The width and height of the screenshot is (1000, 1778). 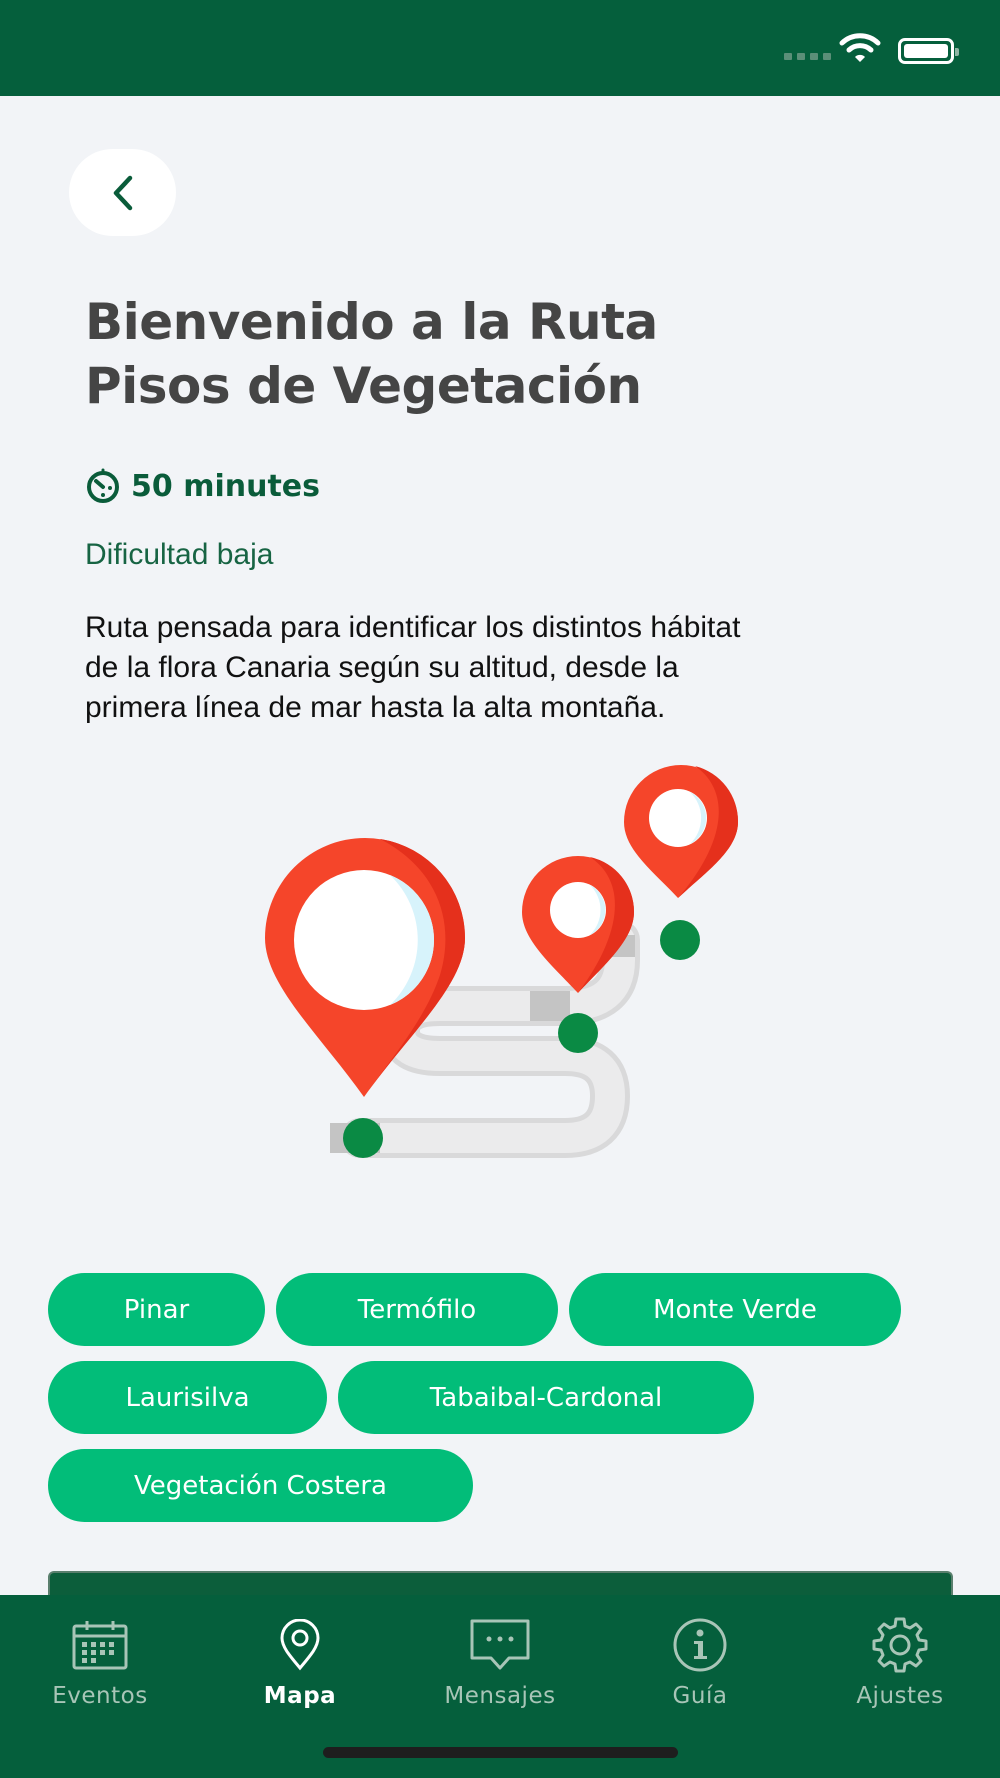 I want to click on tab-mapa: Mapa, so click(x=300, y=1662).